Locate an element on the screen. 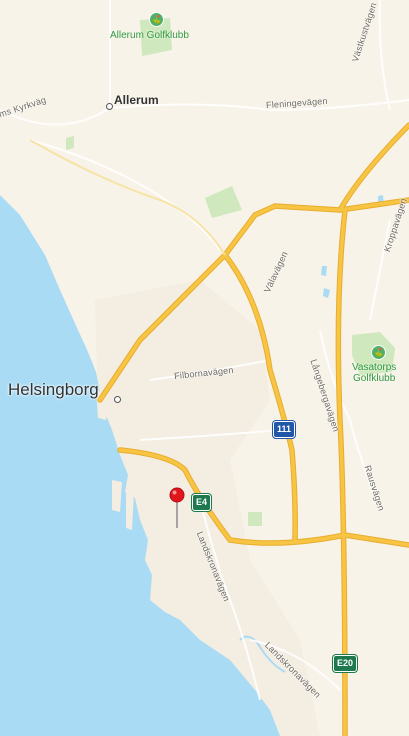 Image resolution: width=409 pixels, height=736 pixels. poi-allerum-golfklubb: Allerum Golfklubb is located at coordinates (149, 35).